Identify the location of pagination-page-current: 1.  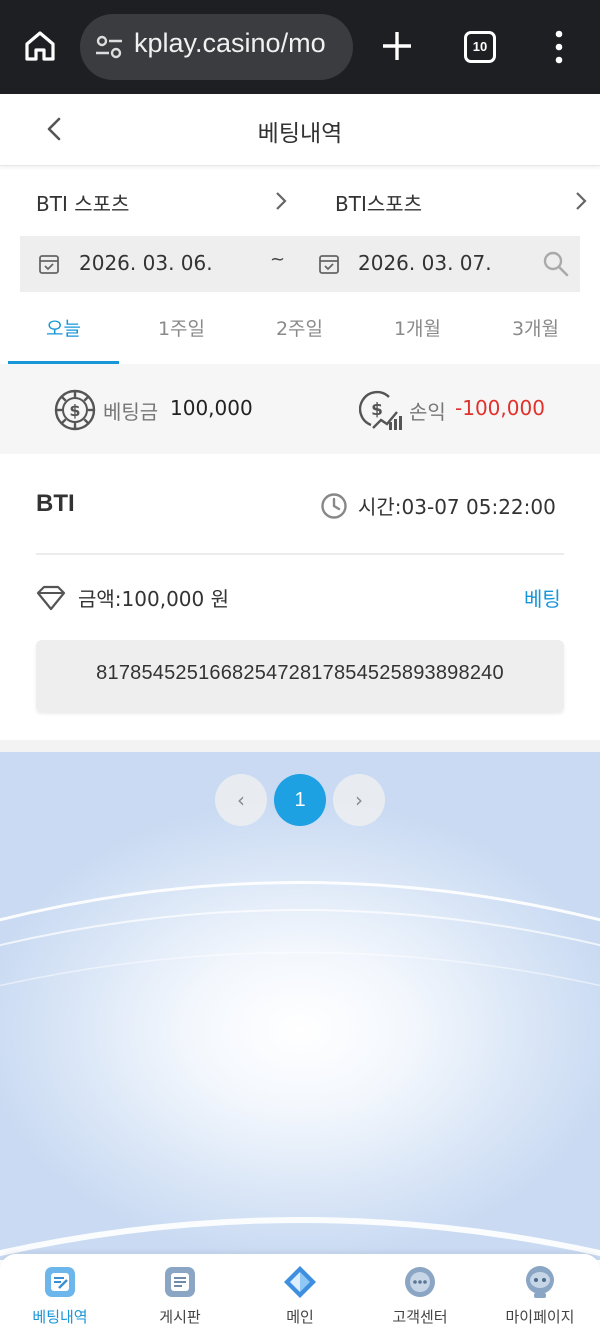
(300, 800).